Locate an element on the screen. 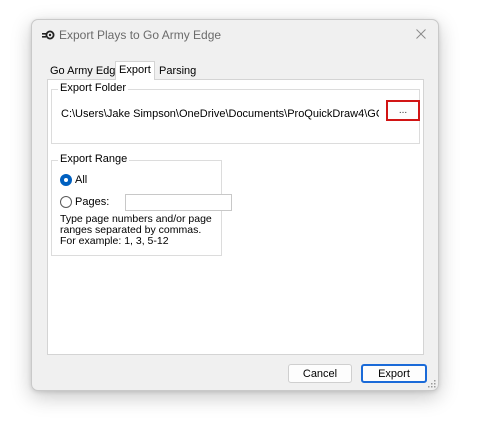  cancel-button: Cancel is located at coordinates (320, 373).